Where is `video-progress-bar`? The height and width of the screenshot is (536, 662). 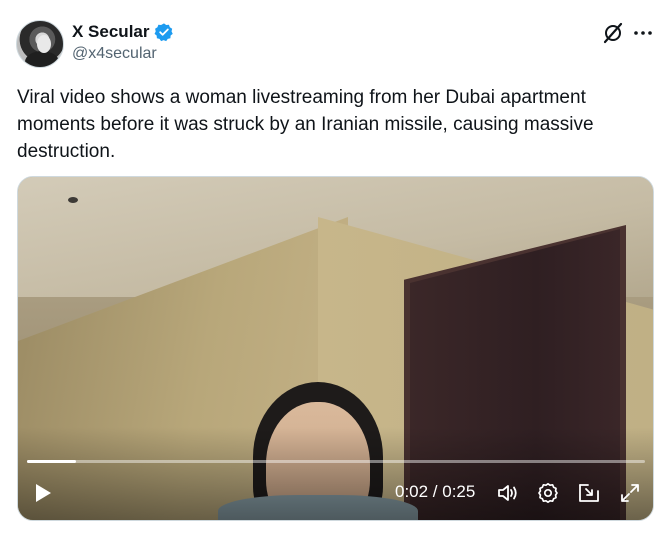
video-progress-bar is located at coordinates (336, 461).